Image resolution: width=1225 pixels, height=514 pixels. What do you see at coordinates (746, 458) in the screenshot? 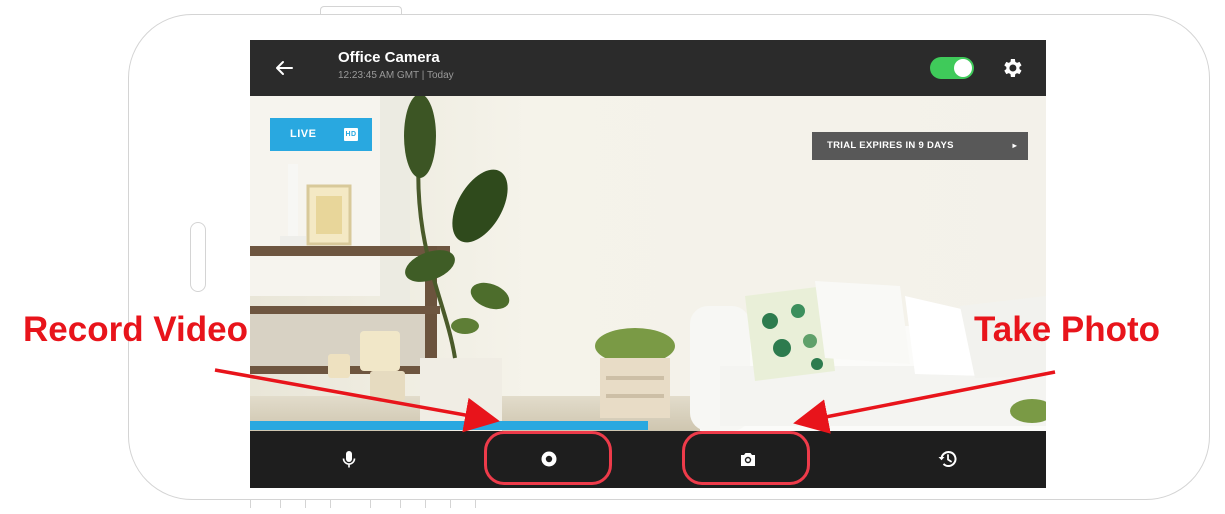
I see `photo-button-highlight` at bounding box center [746, 458].